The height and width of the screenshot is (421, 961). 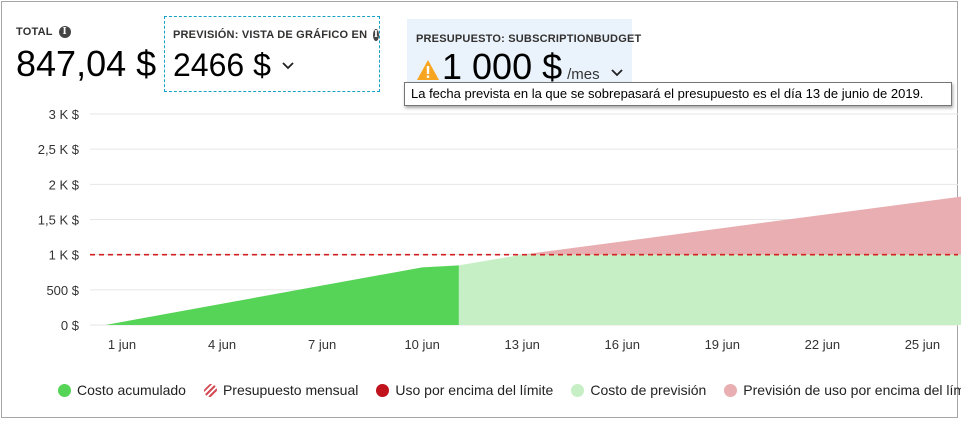 What do you see at coordinates (822, 344) in the screenshot?
I see `x-tick-label: 22 jun` at bounding box center [822, 344].